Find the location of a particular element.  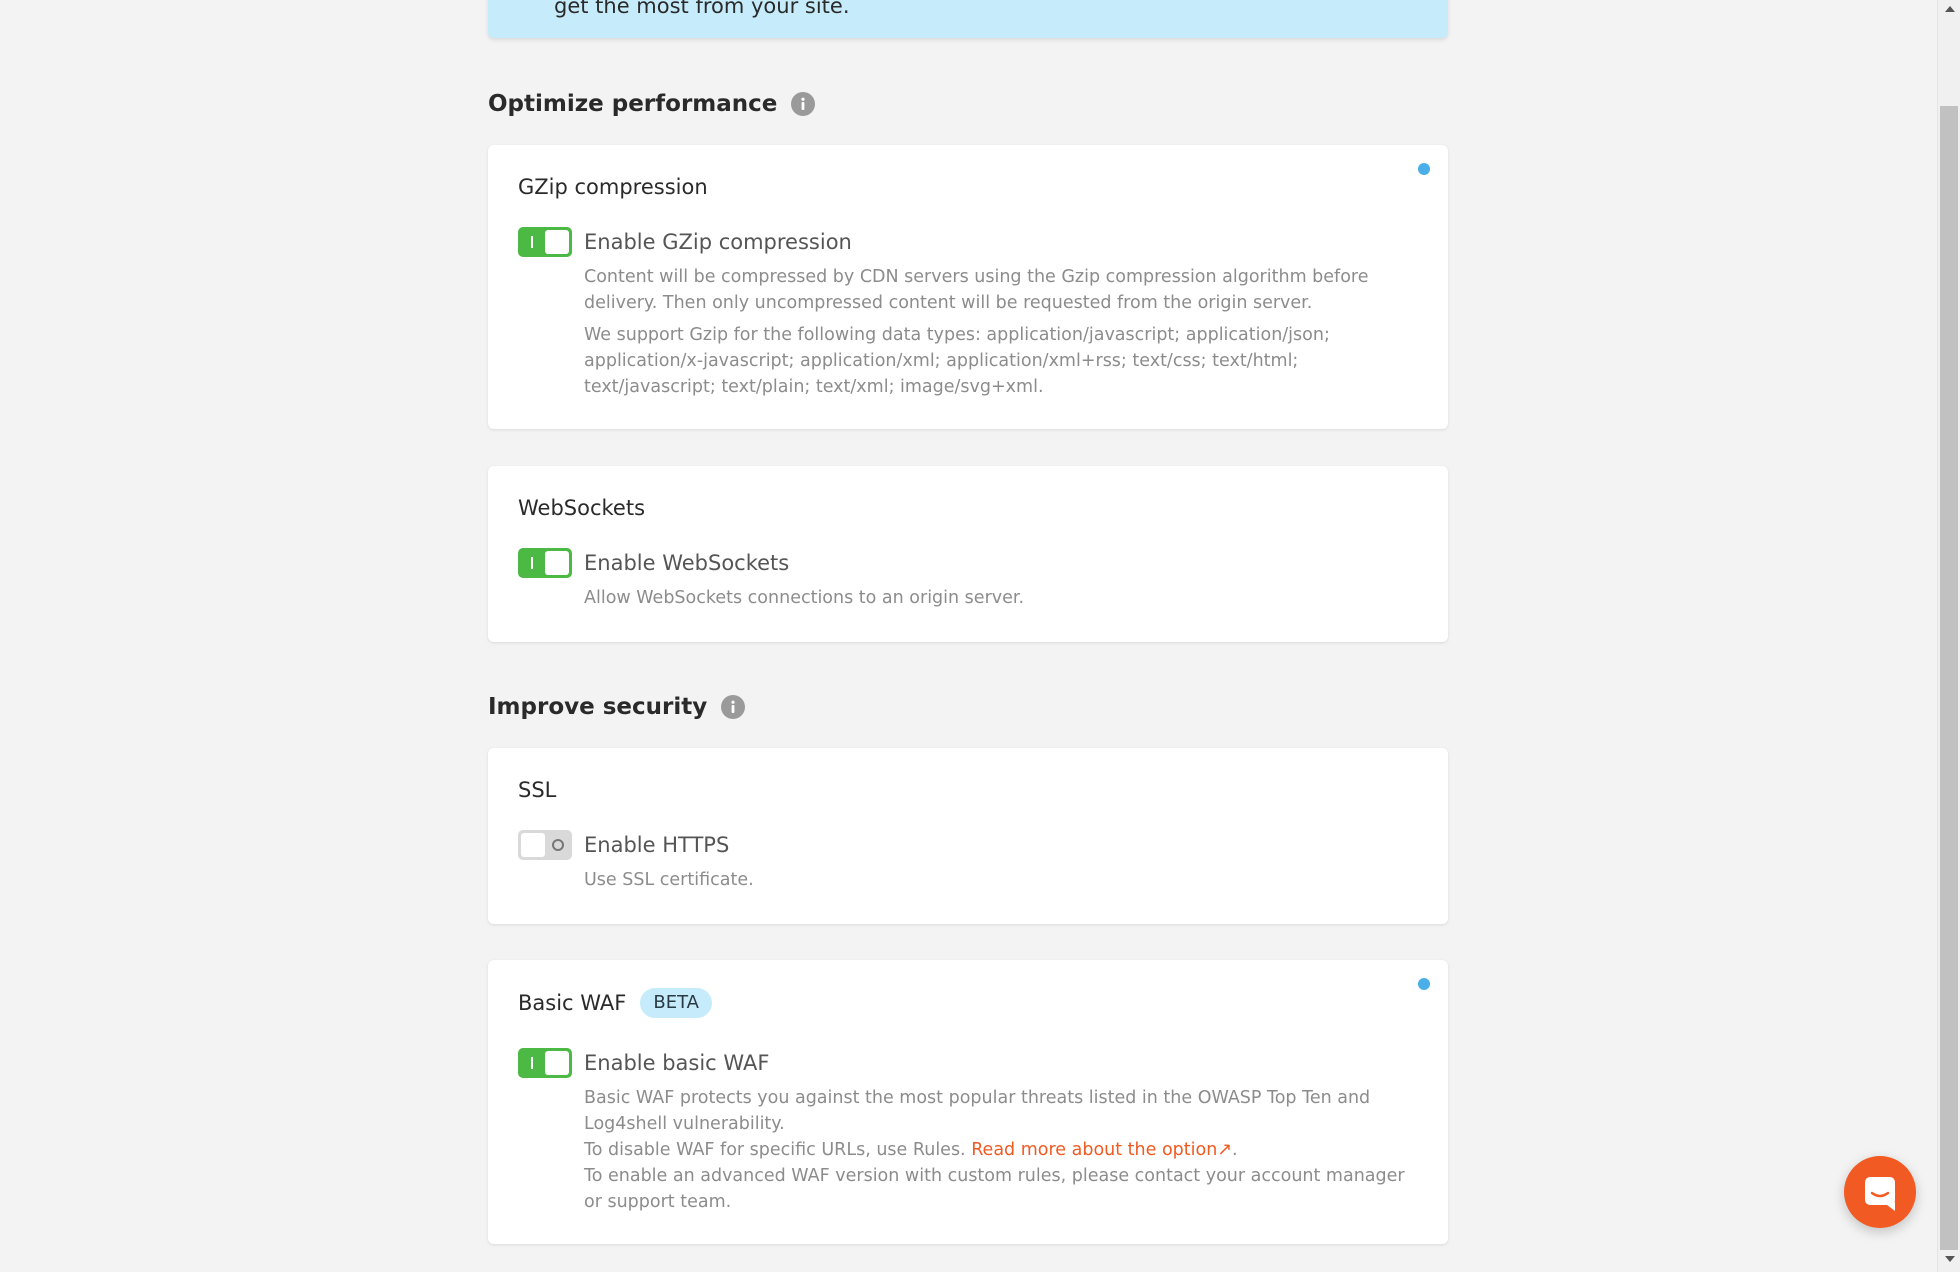

option-description: Use SSL certificate. is located at coordinates (1002, 880).